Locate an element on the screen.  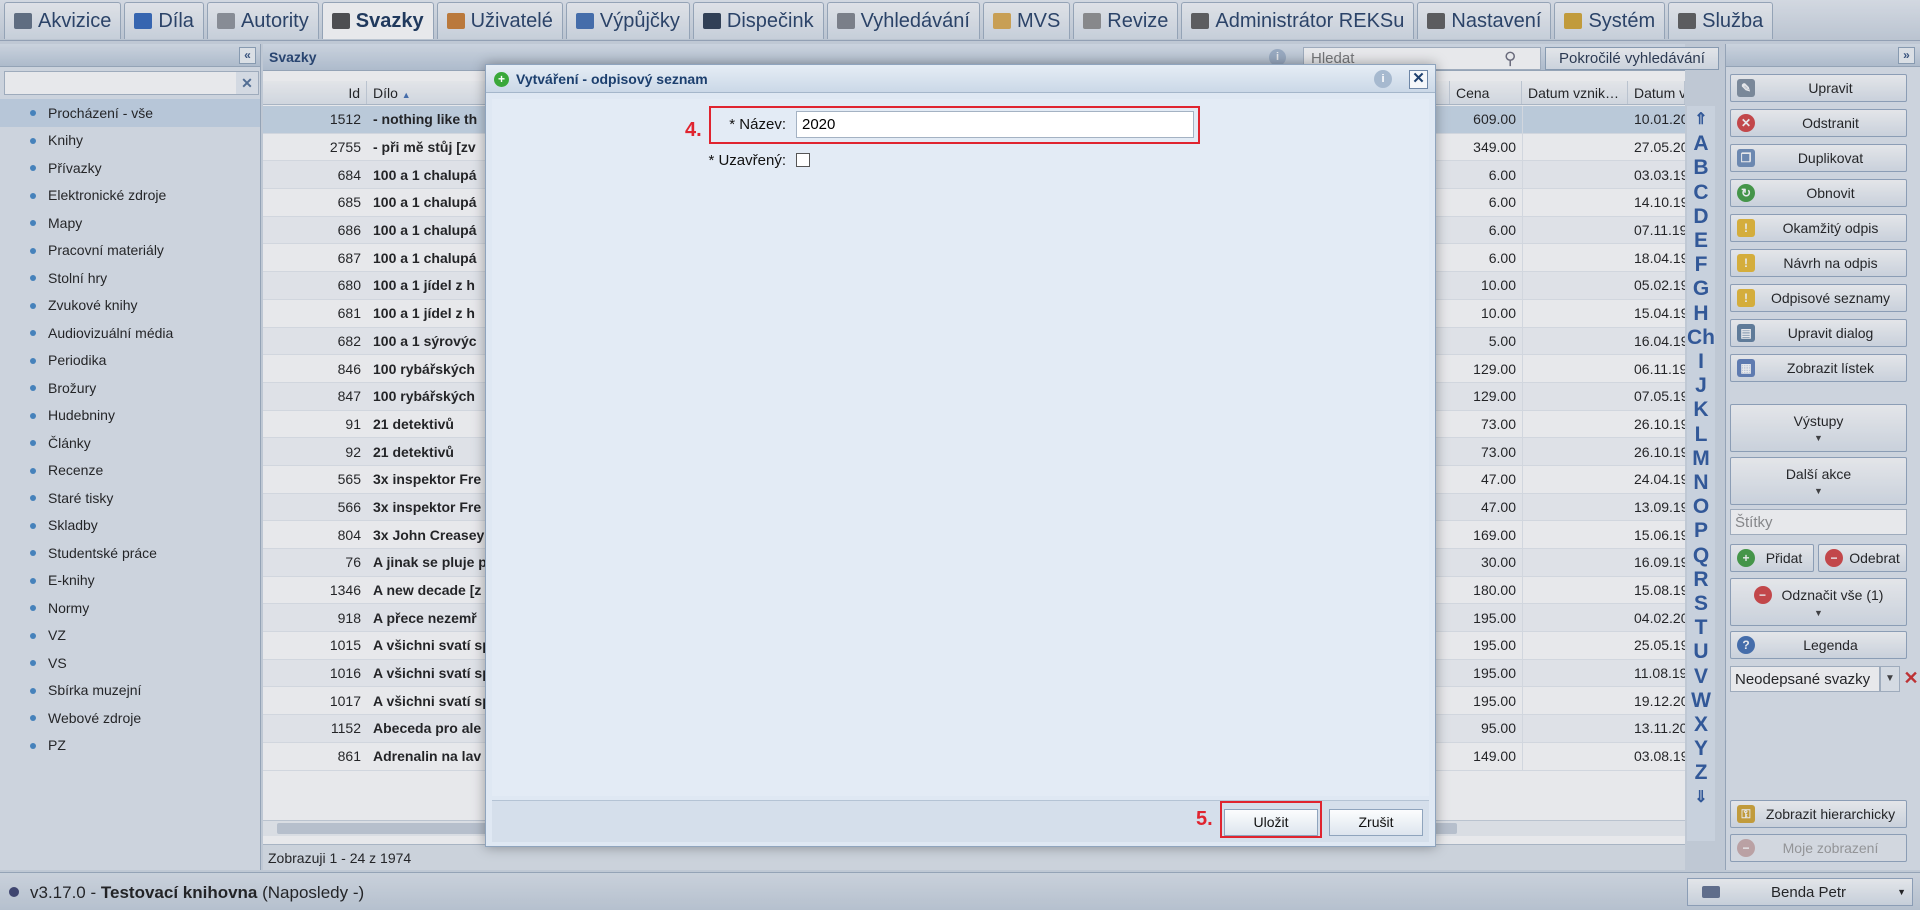
name-label: * Název: is located at coordinates (757, 124).